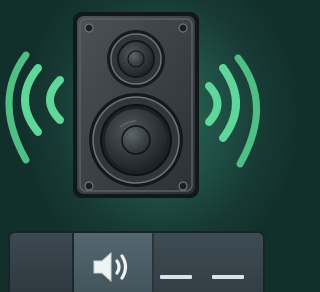  What do you see at coordinates (247, 111) in the screenshot?
I see `sound-waves-right-outer-icon` at bounding box center [247, 111].